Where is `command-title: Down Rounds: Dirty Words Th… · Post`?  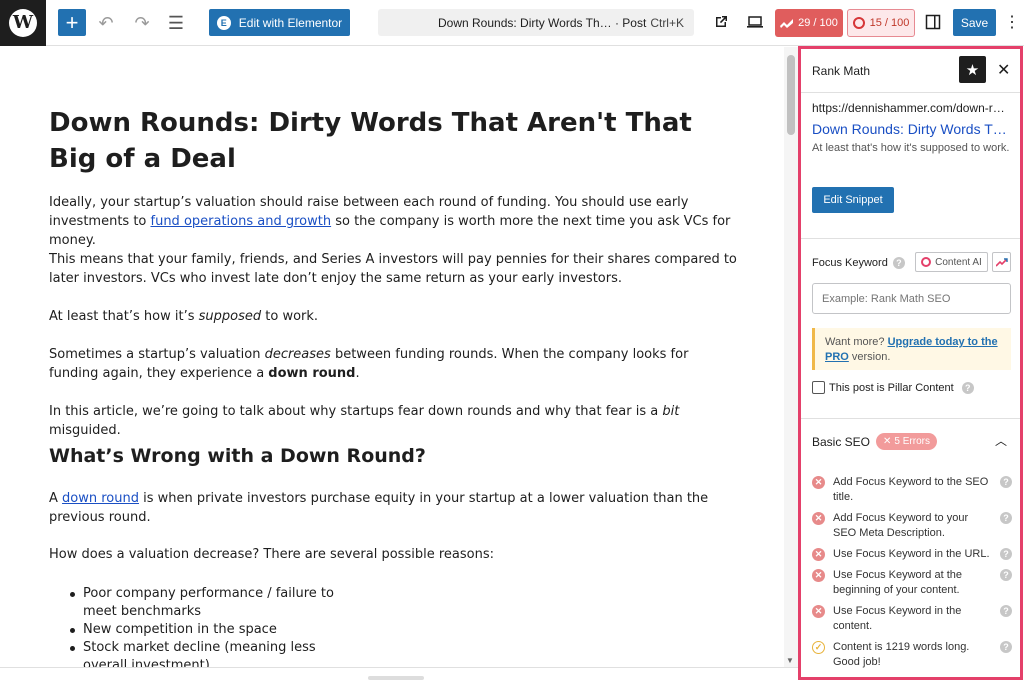
command-title: Down Rounds: Dirty Words Th… · Post is located at coordinates (542, 23).